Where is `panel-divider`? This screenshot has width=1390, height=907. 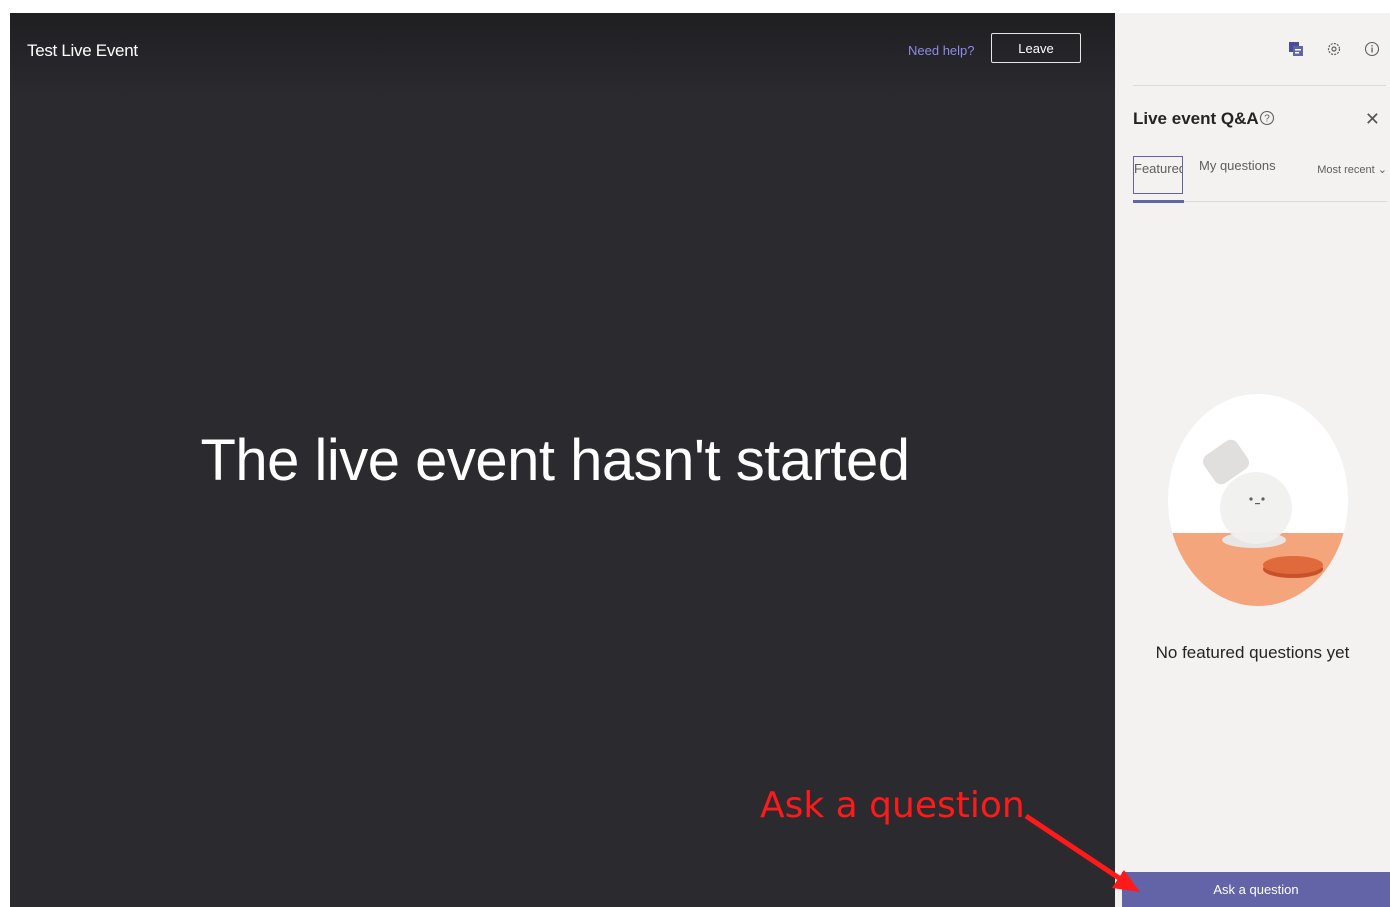 panel-divider is located at coordinates (1259, 85).